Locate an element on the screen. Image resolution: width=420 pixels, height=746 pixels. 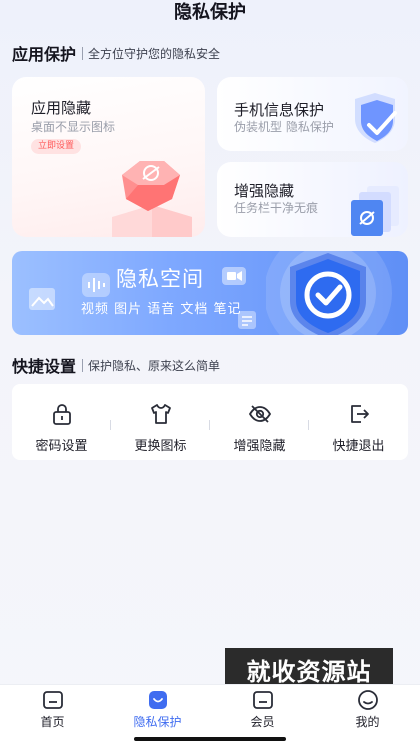
setup-now-badge: 立即设置 is located at coordinates (56, 146).